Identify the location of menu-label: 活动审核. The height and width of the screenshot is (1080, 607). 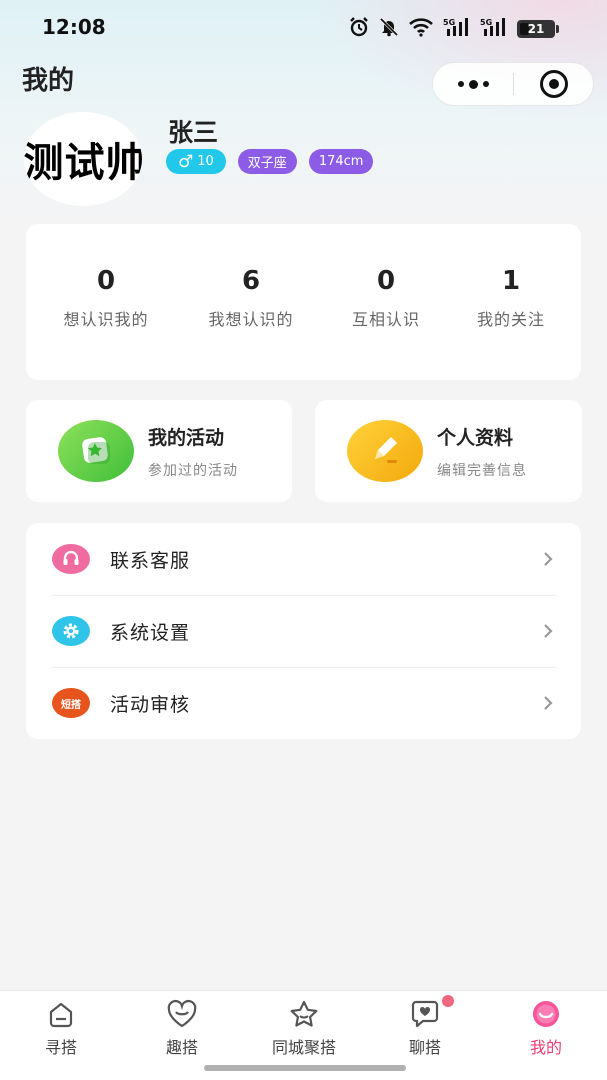
(150, 704).